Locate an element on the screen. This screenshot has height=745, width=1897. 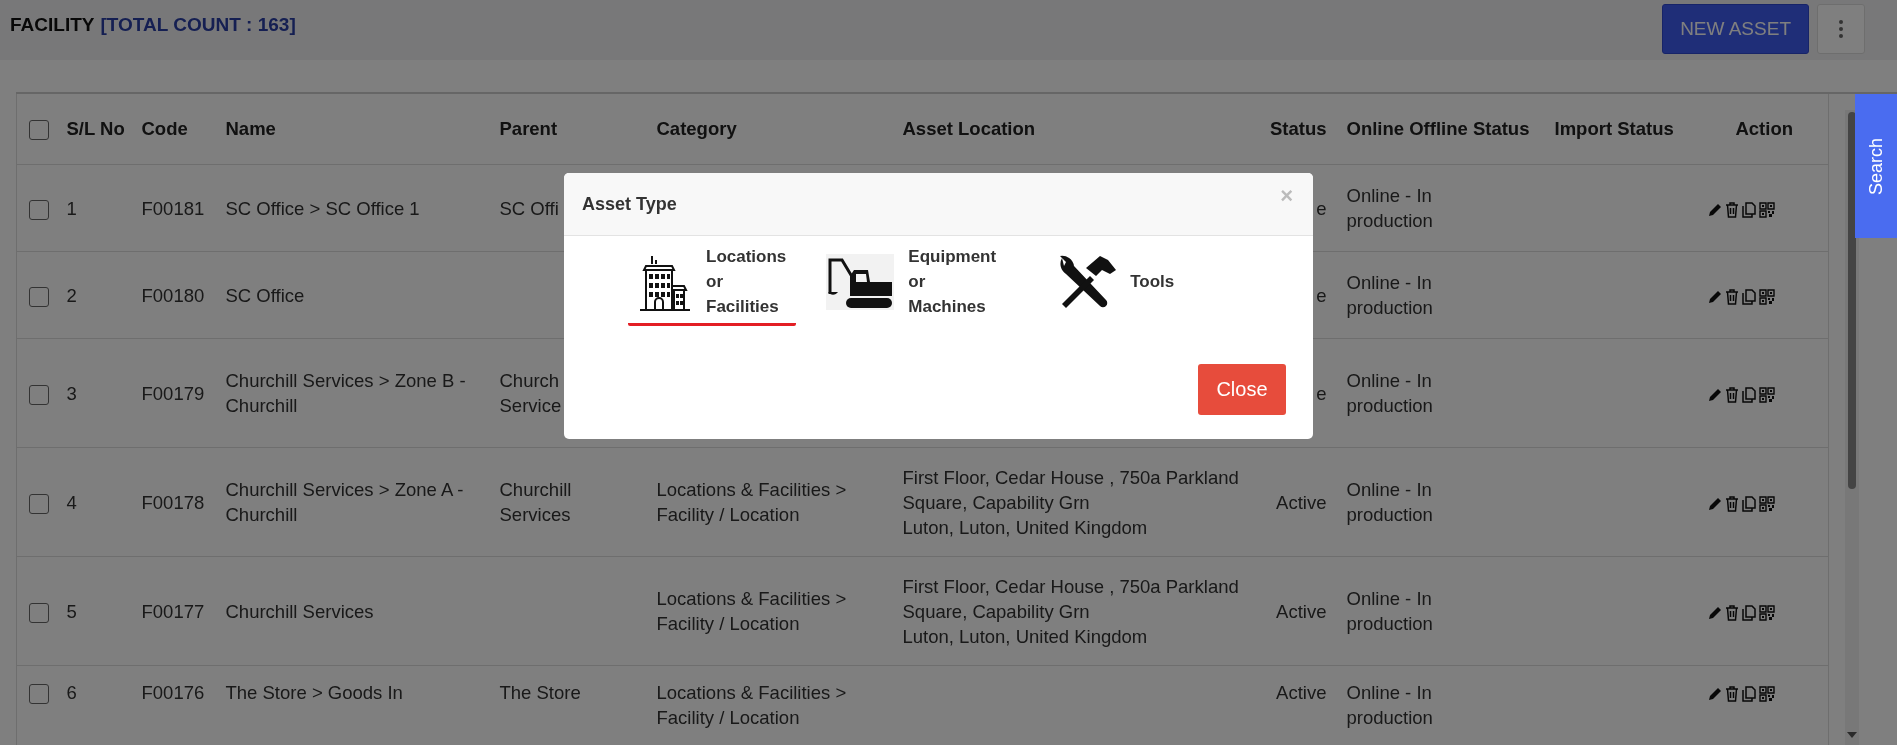
asset-type-option: Equipment or Machines is located at coordinates (911, 285).